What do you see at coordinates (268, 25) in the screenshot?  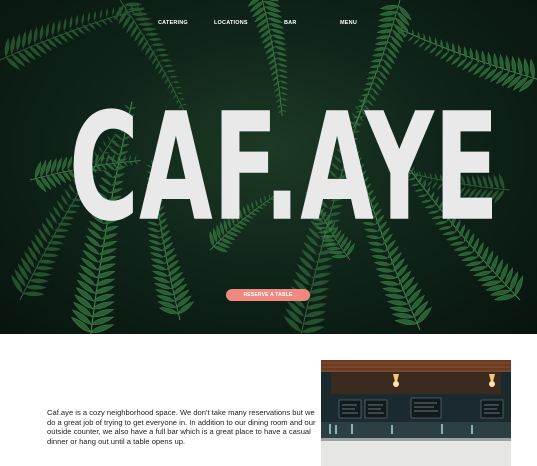 I see `main-nav: CATERING LOCATIONS BAR MENU` at bounding box center [268, 25].